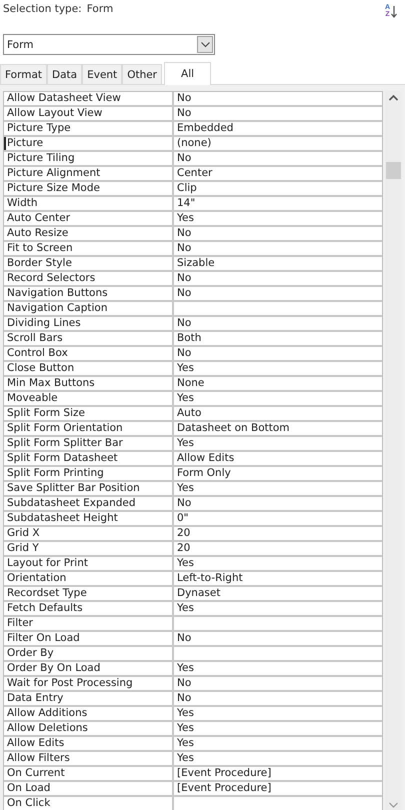 The width and height of the screenshot is (405, 810). I want to click on scrollbar, so click(393, 450).